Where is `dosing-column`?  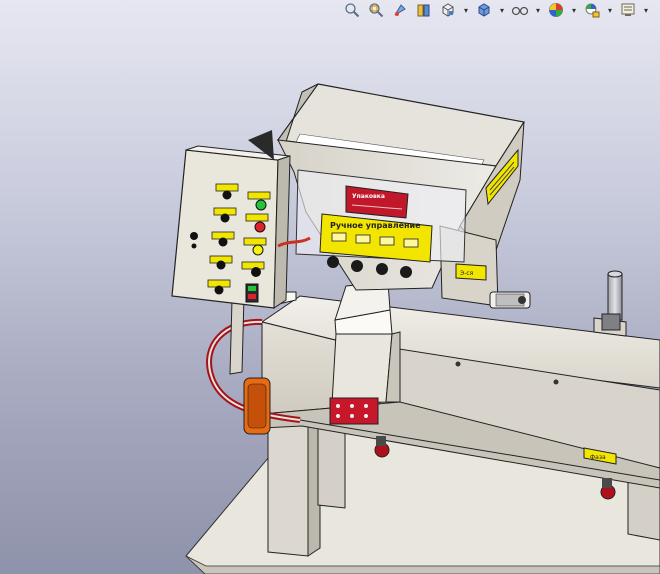 dosing-column is located at coordinates (366, 343).